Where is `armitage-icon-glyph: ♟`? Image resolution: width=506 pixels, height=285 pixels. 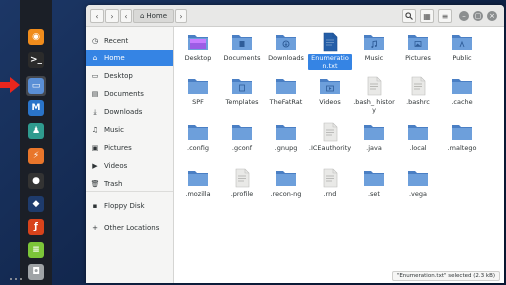
armitage-icon-glyph: ♟ is located at coordinates (36, 131).